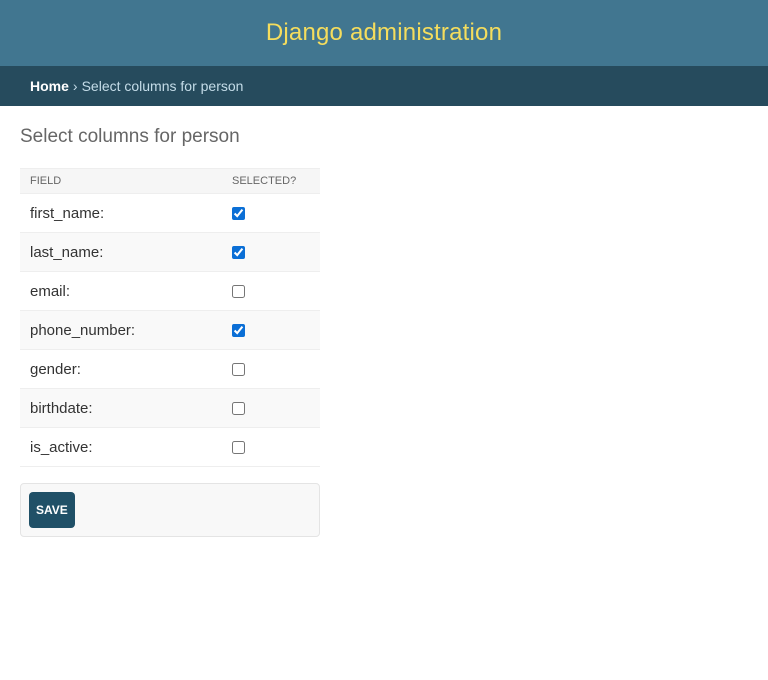 Image resolution: width=768 pixels, height=680 pixels. Describe the element at coordinates (121, 408) in the screenshot. I see `field-label: birthdate:` at that location.